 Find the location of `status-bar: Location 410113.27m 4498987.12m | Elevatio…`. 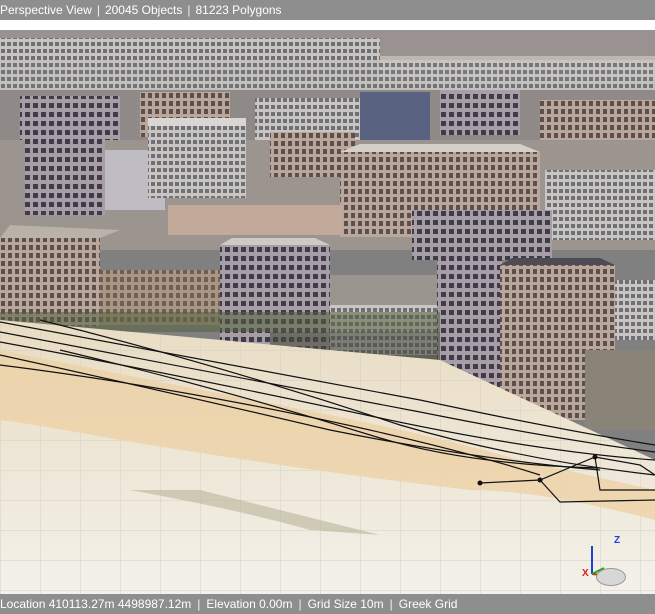

status-bar: Location 410113.27m 4498987.12m | Elevatio… is located at coordinates (327, 604).